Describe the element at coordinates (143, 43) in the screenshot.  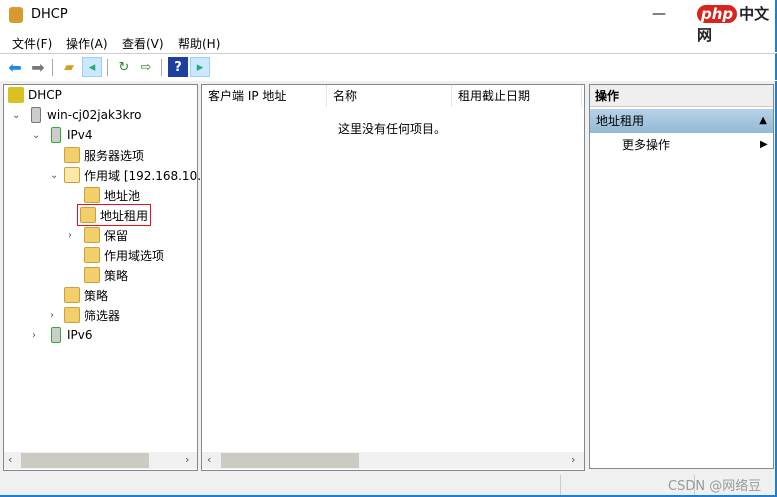
I see `menu-view: 查看(V)` at that location.